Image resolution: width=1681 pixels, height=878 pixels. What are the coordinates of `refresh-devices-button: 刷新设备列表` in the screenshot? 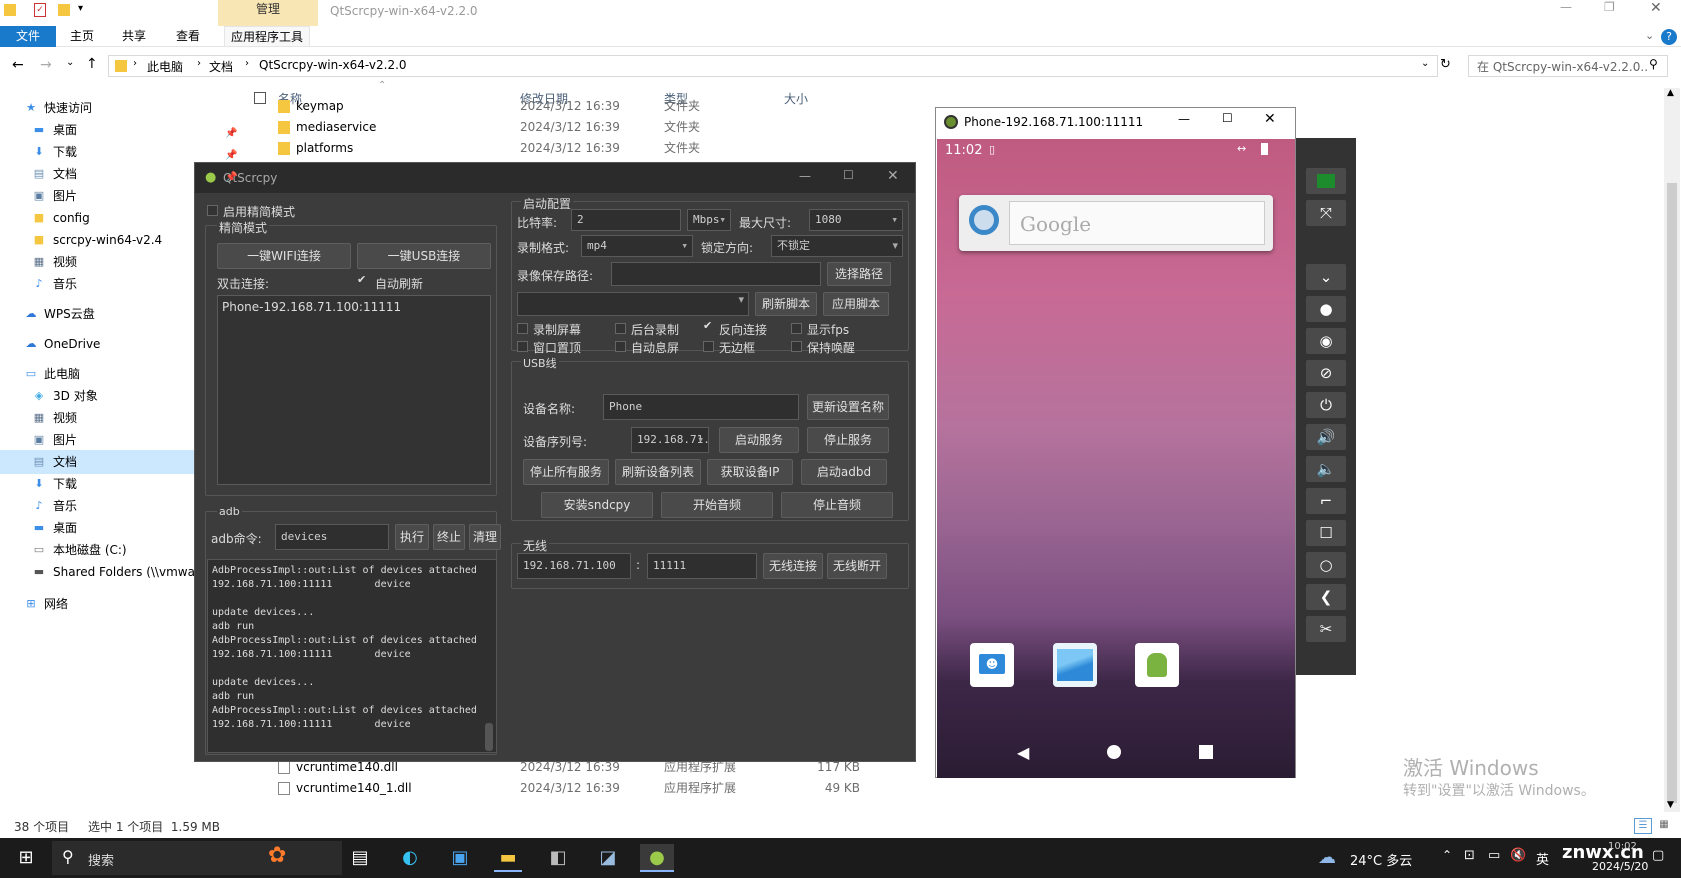 It's located at (658, 472).